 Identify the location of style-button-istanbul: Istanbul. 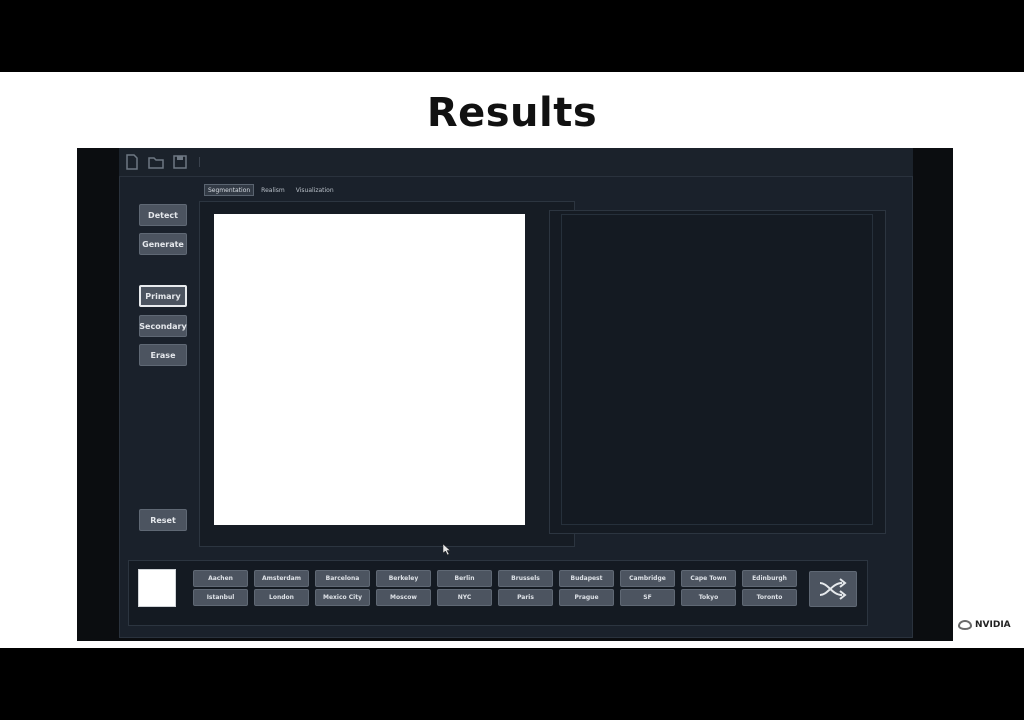
(220, 597).